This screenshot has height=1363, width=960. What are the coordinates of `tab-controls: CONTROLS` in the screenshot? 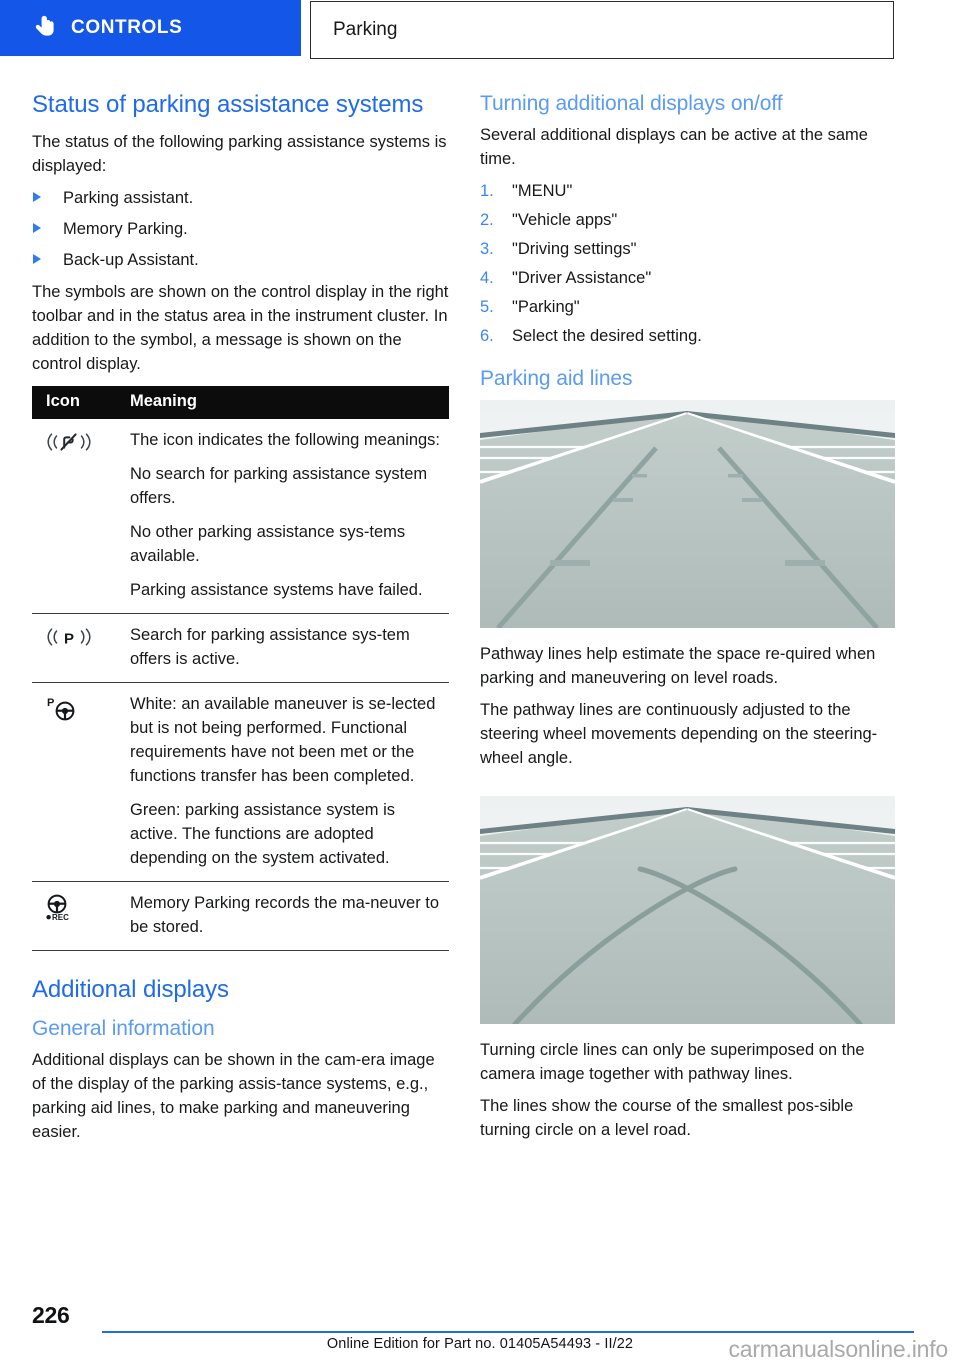 It's located at (150, 28).